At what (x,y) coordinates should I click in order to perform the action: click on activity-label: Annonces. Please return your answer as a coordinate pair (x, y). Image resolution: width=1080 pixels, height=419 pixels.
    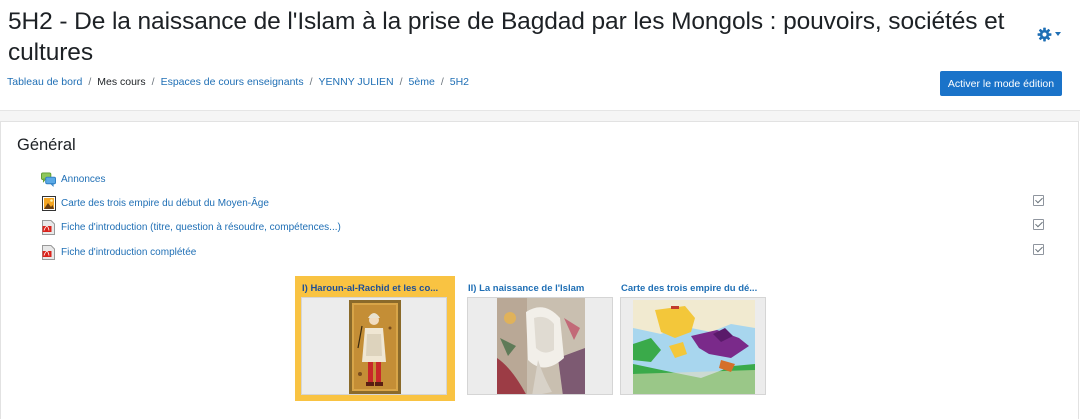
    Looking at the image, I should click on (83, 179).